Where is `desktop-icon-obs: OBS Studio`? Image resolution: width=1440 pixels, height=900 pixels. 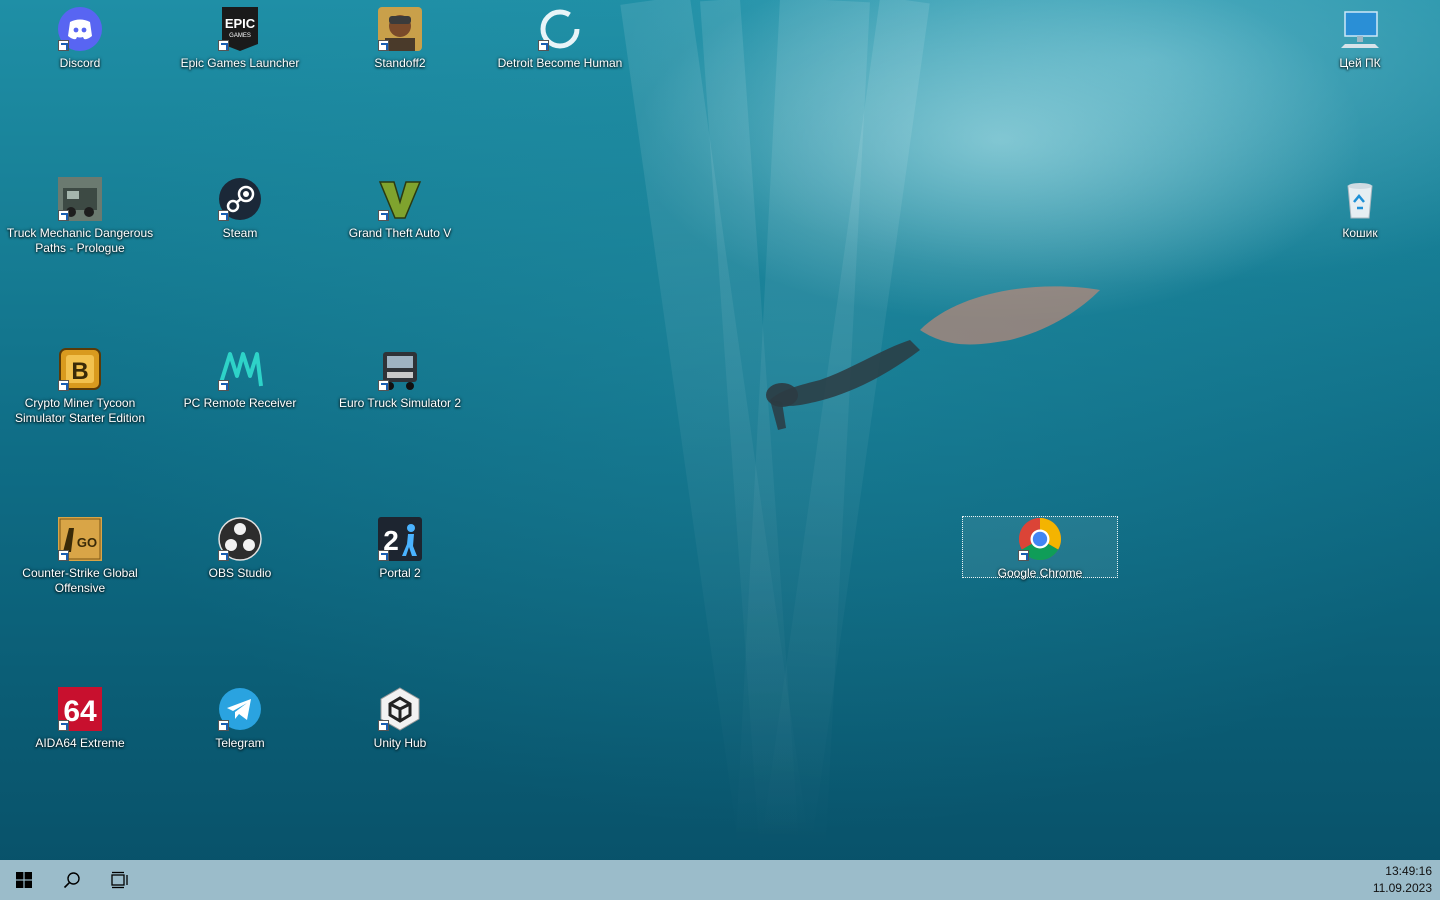 desktop-icon-obs: OBS Studio is located at coordinates (240, 585).